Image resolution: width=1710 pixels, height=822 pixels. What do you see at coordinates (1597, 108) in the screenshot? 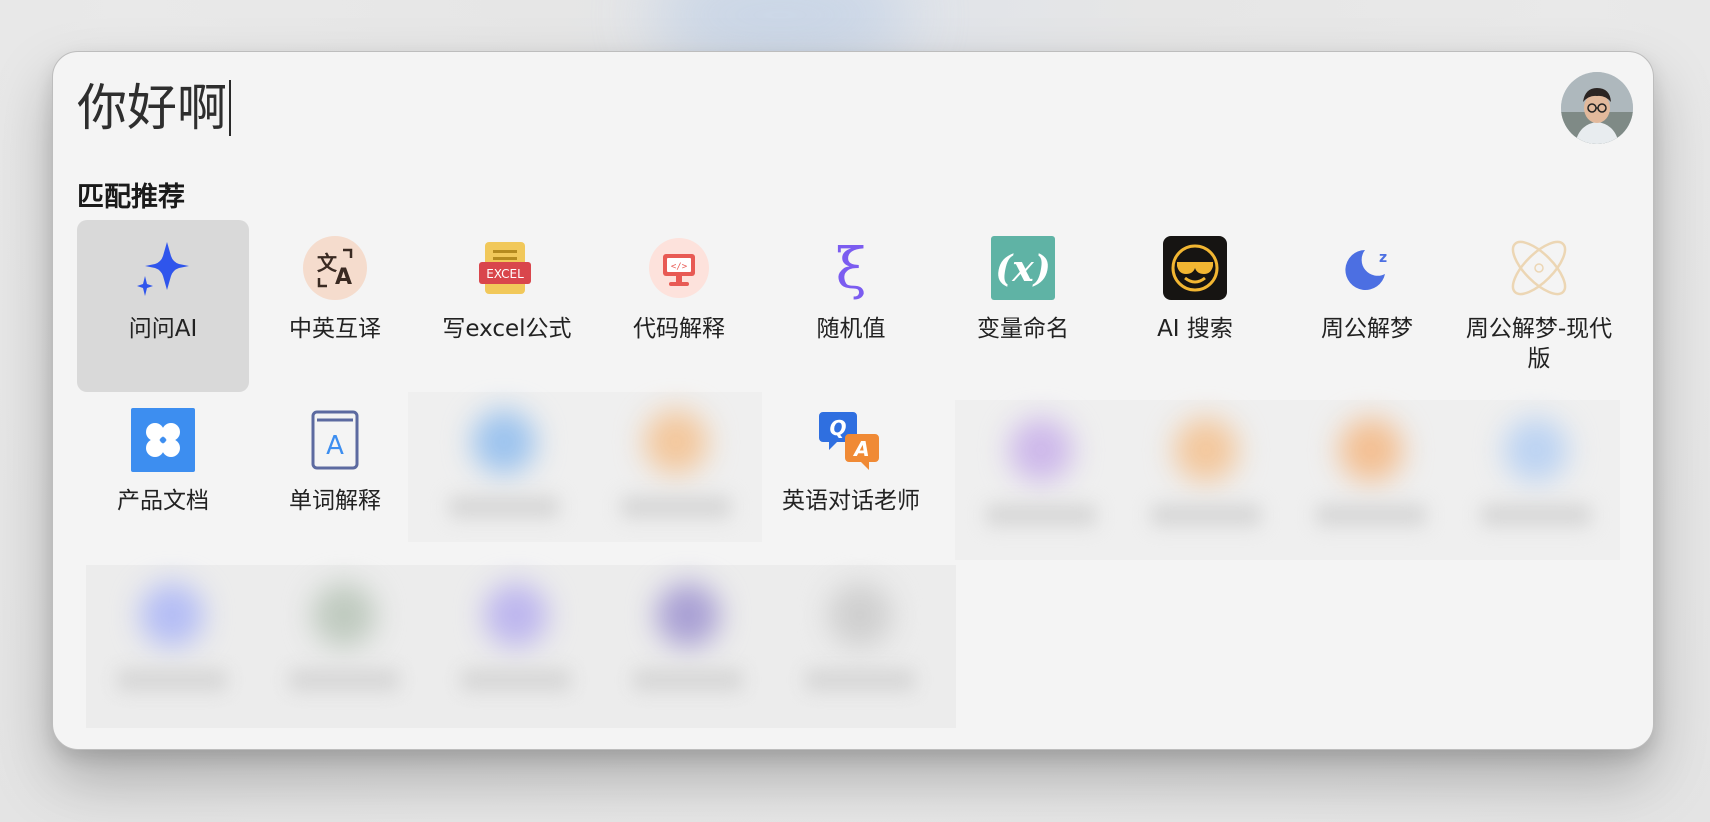
I see `user-avatar` at bounding box center [1597, 108].